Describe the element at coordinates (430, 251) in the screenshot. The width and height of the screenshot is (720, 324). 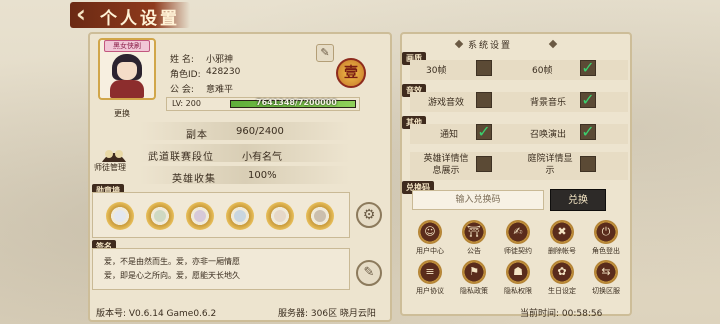
I see `button-label: 用户中心` at that location.